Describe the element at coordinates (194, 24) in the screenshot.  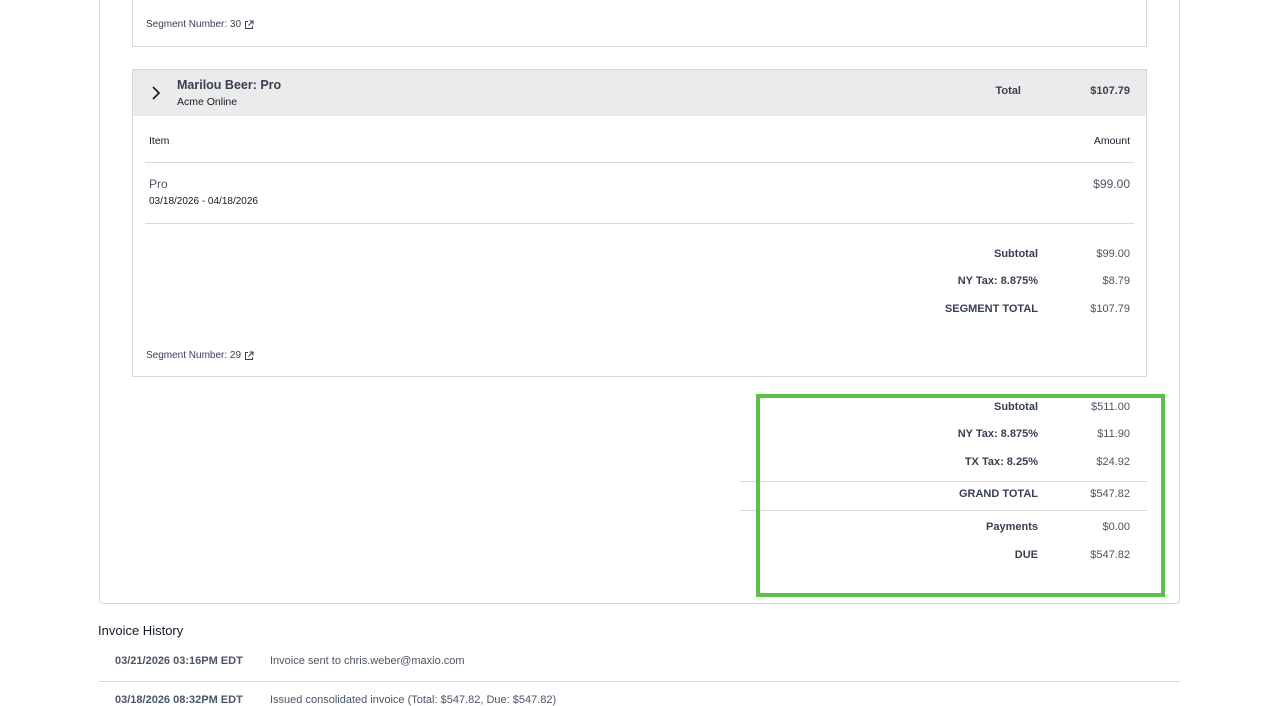
I see `segment-number-text: Segment Number: 30` at that location.